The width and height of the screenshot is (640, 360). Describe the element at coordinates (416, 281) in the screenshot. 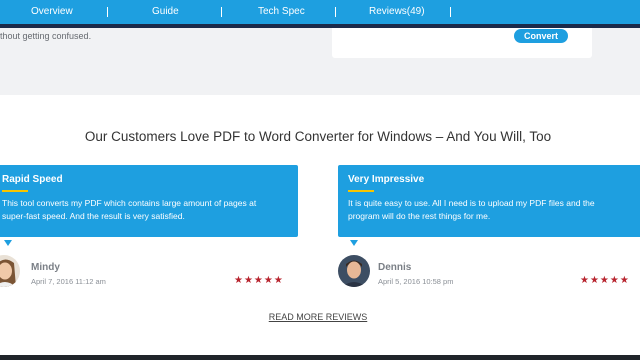

I see `review-date: April 5, 2016 10:58 pm` at that location.